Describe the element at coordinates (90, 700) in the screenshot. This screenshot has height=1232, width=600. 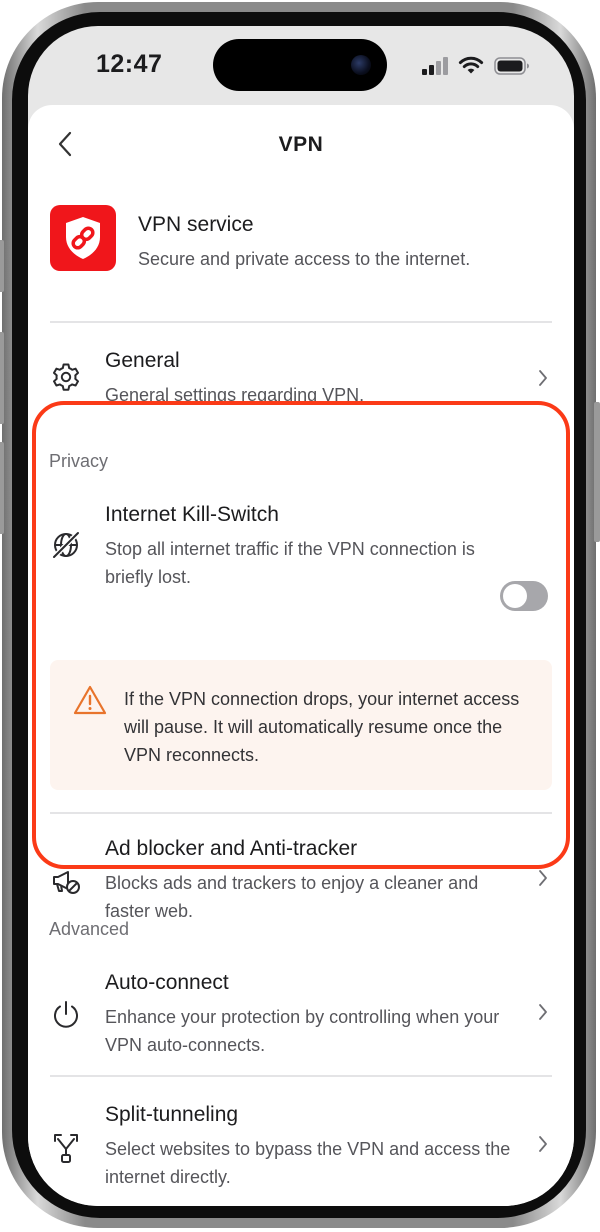
I see `warning-triangle-icon` at that location.